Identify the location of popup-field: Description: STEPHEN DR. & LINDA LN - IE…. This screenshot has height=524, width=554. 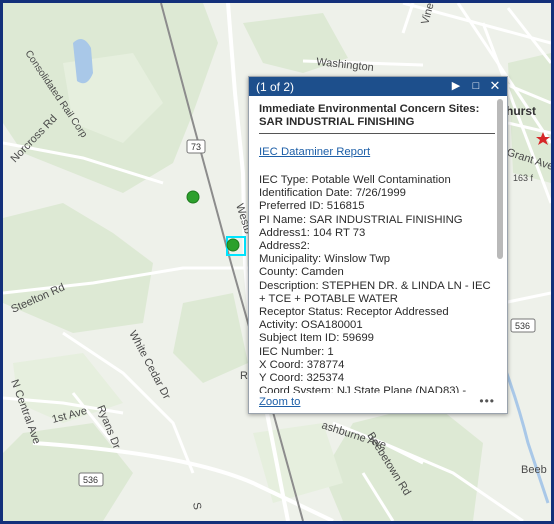
(375, 292).